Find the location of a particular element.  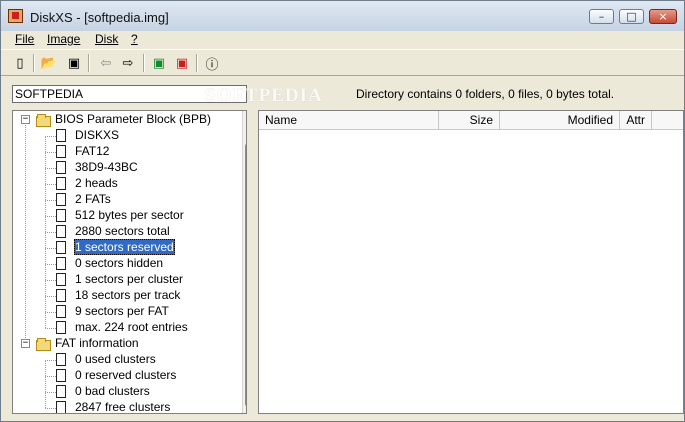

tree-item-fat-3: 2847 free clusters is located at coordinates (122, 406).